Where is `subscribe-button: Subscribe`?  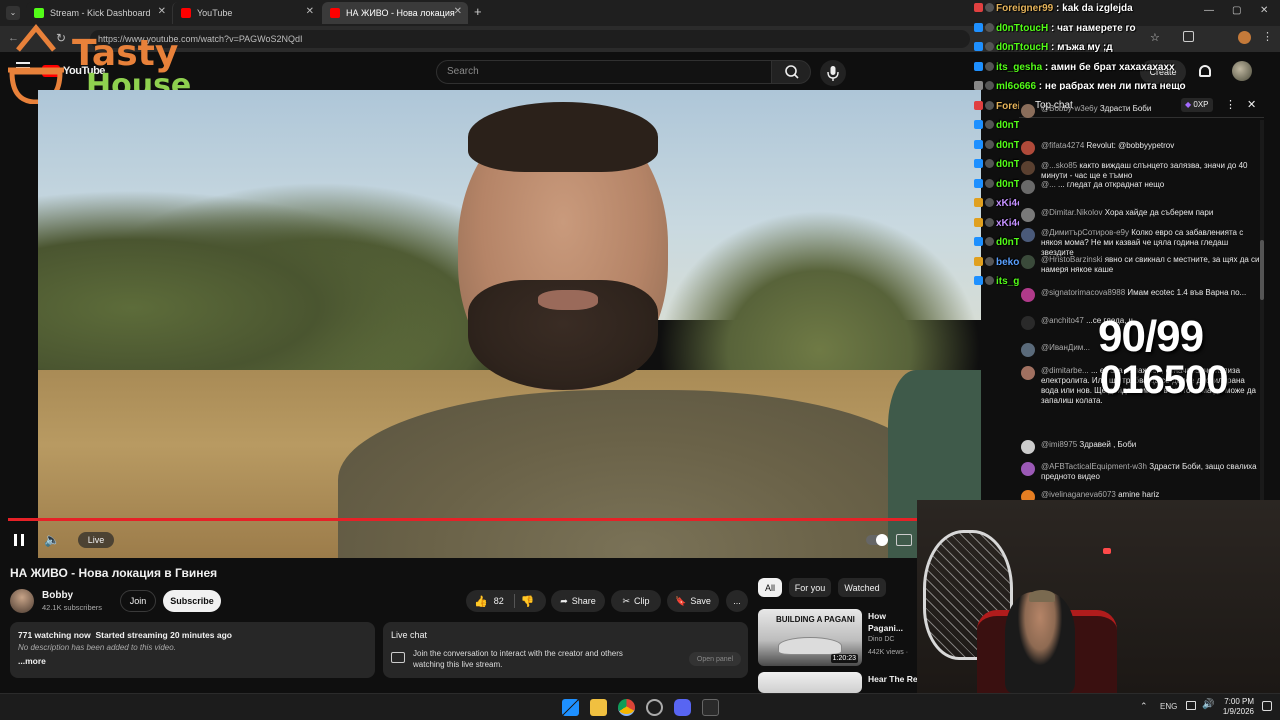 subscribe-button: Subscribe is located at coordinates (192, 601).